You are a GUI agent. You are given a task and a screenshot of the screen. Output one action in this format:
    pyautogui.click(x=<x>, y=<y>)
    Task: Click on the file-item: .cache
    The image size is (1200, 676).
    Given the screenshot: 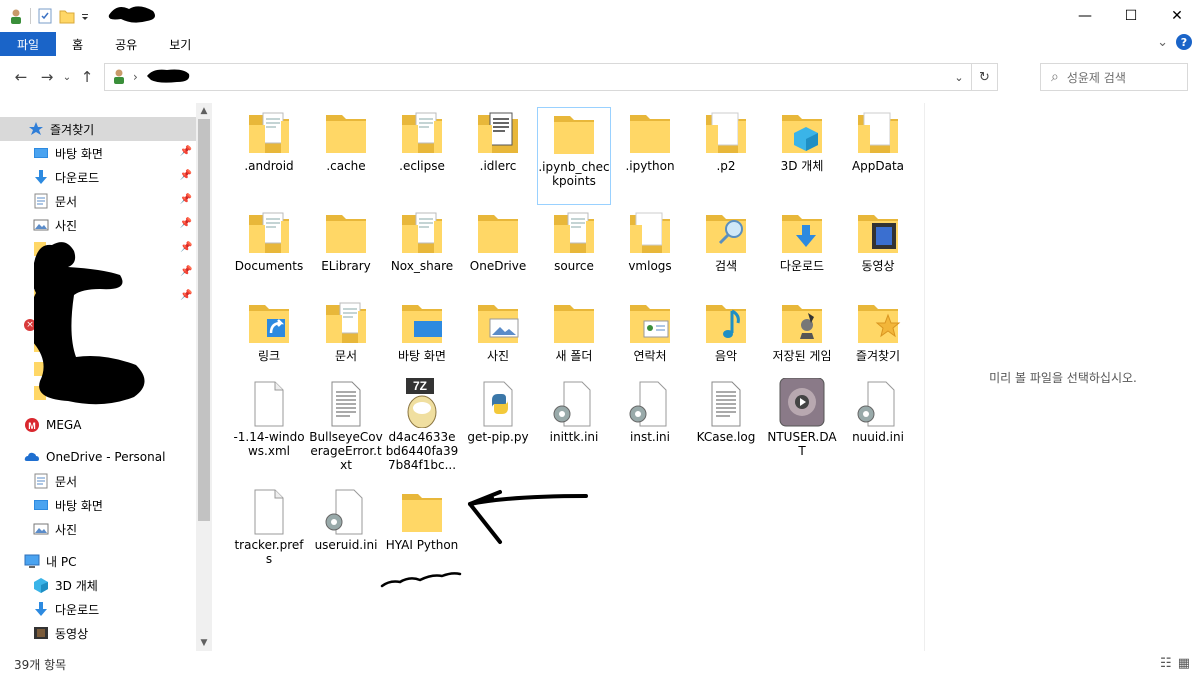 What is the action you would take?
    pyautogui.click(x=346, y=140)
    